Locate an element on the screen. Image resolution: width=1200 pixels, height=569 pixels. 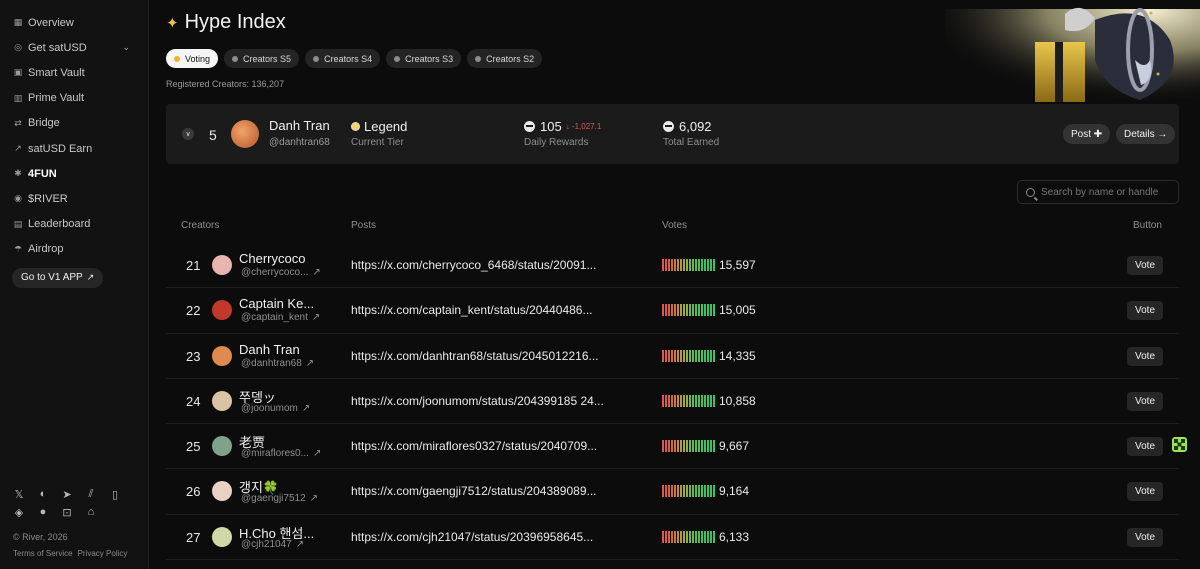
sidebar-item-overview: ▦ Overview is located at coordinates (74, 22).